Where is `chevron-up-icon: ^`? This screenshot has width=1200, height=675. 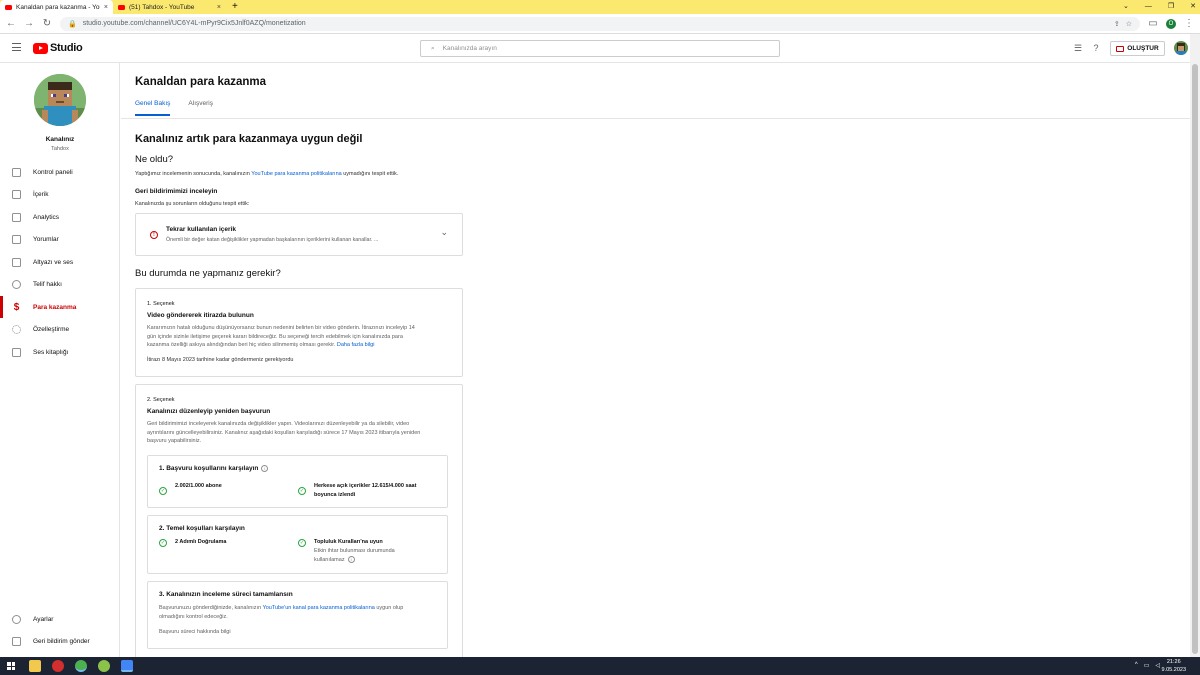 chevron-up-icon: ^ is located at coordinates (1136, 665).